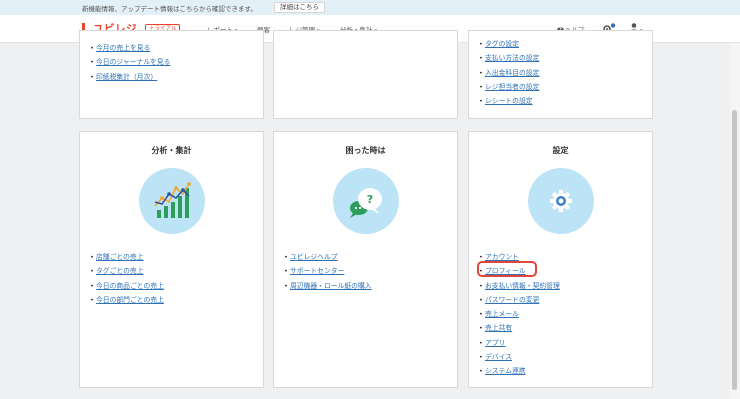  What do you see at coordinates (127, 286) in the screenshot?
I see `list-item: 今日の商品ごとの売上` at bounding box center [127, 286].